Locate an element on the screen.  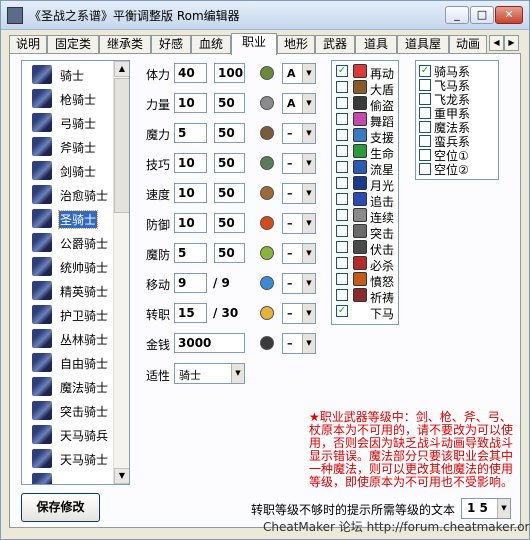
tab-animation: 动画 is located at coordinates (468, 44).